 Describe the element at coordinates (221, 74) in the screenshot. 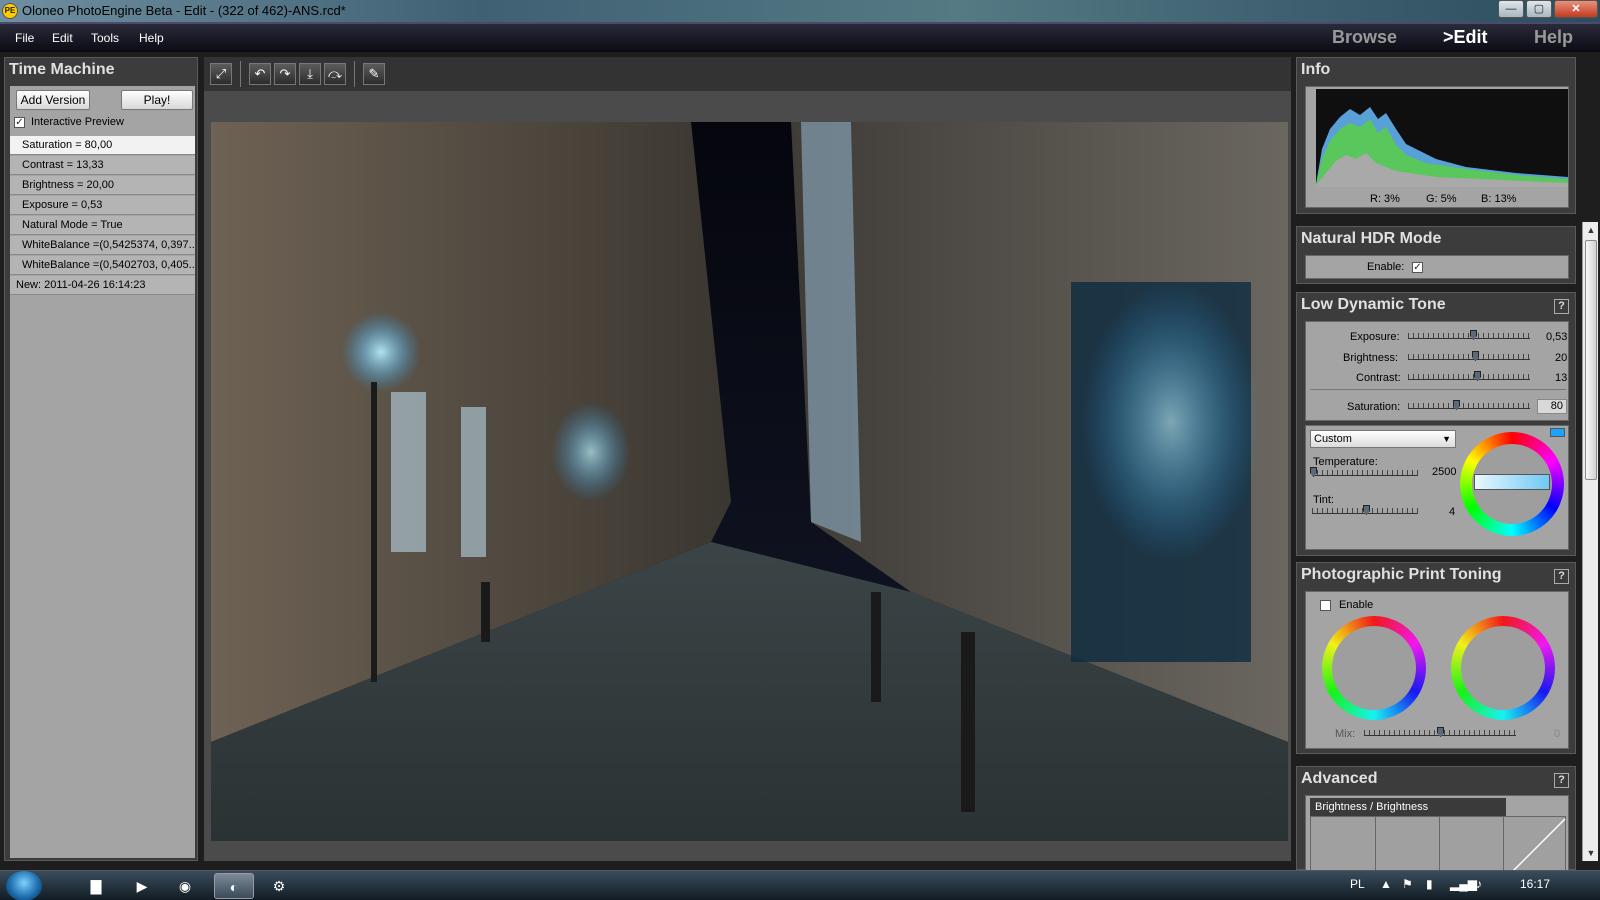

I see `fit-to-screen-icon: ⤢` at that location.